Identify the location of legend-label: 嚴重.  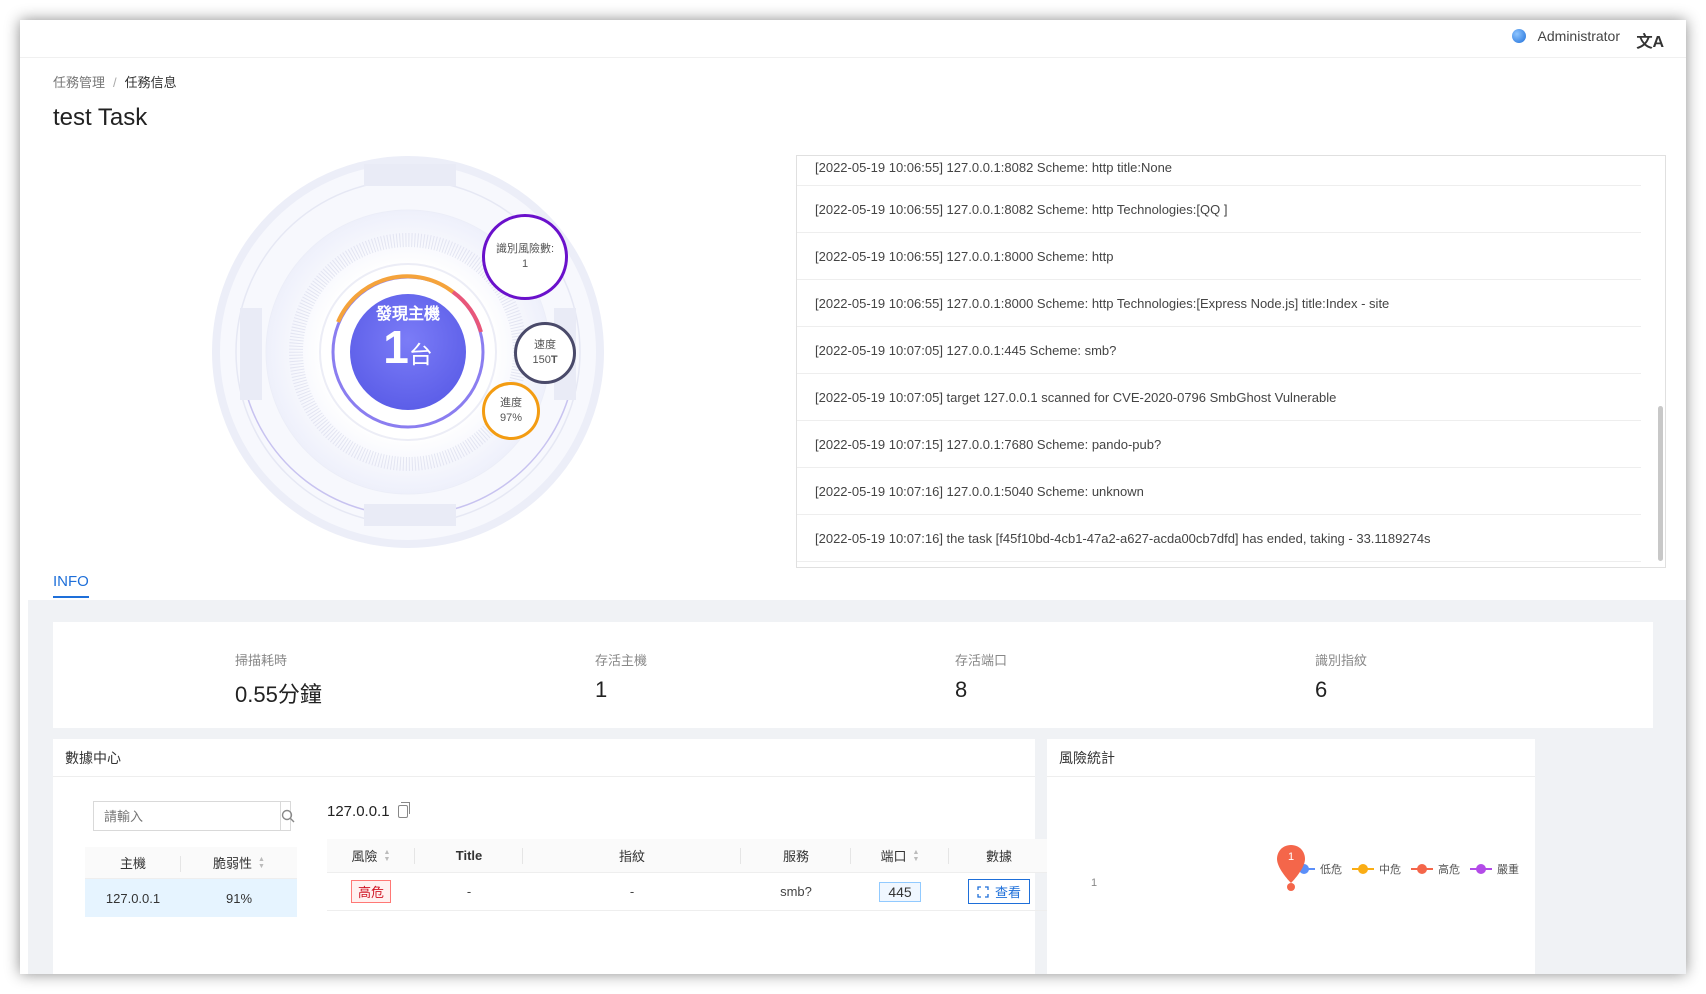
(1508, 870).